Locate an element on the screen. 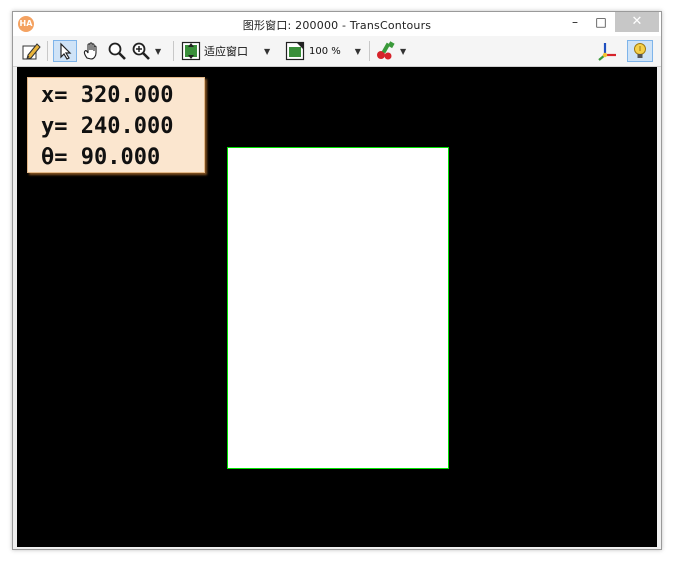  fit-window-icon is located at coordinates (191, 51).